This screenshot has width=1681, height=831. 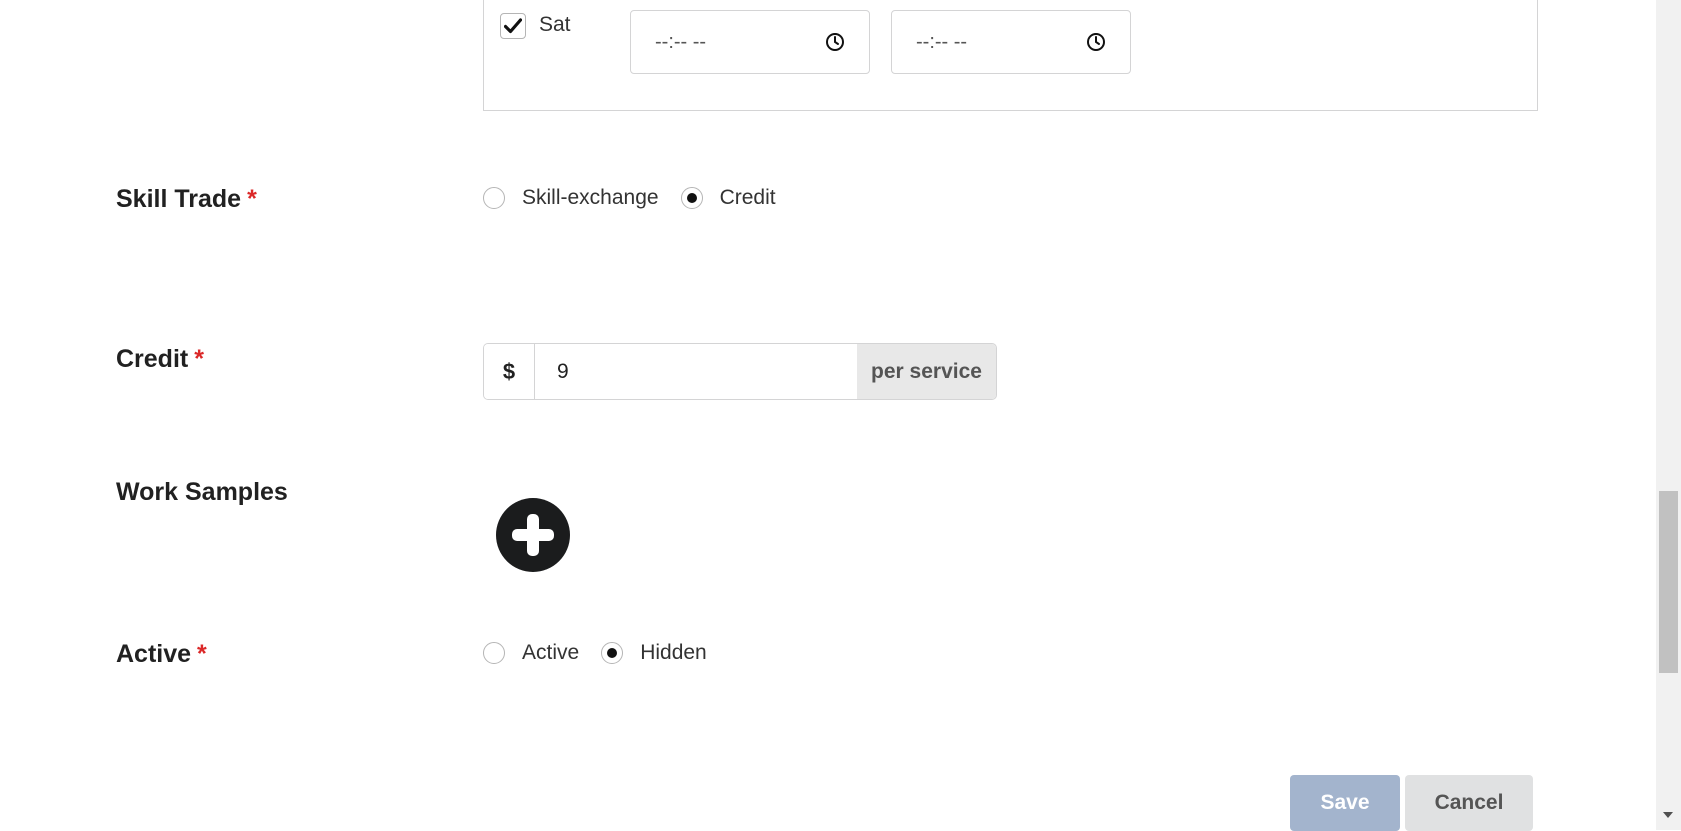 What do you see at coordinates (1668, 815) in the screenshot?
I see `scroll-down-arrow-icon` at bounding box center [1668, 815].